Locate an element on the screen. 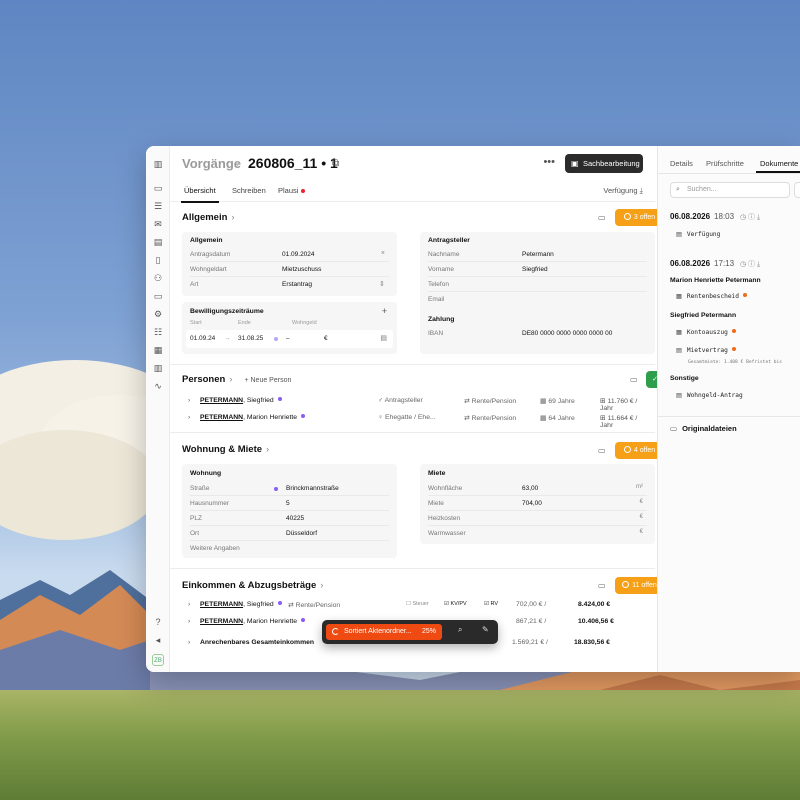  field-row: Wohnfläche 63,00 m² is located at coordinates (537, 489).